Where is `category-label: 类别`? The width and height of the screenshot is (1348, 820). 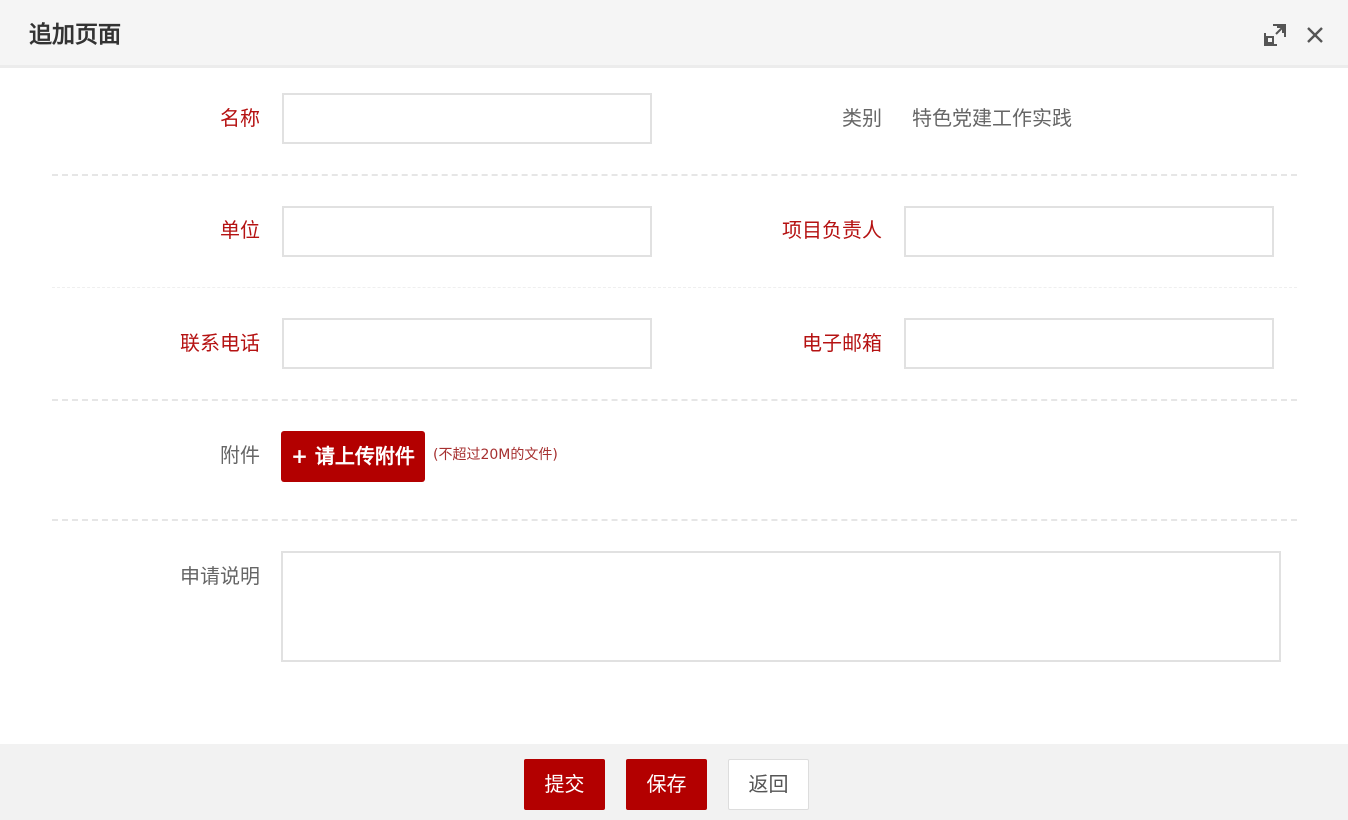
category-label: 类别 is located at coordinates (862, 118).